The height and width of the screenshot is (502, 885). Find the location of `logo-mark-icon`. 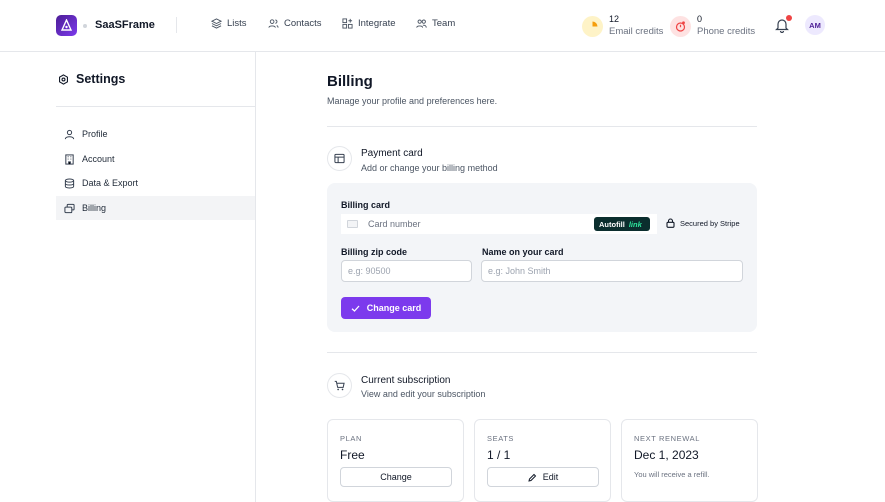

logo-mark-icon is located at coordinates (66, 25).